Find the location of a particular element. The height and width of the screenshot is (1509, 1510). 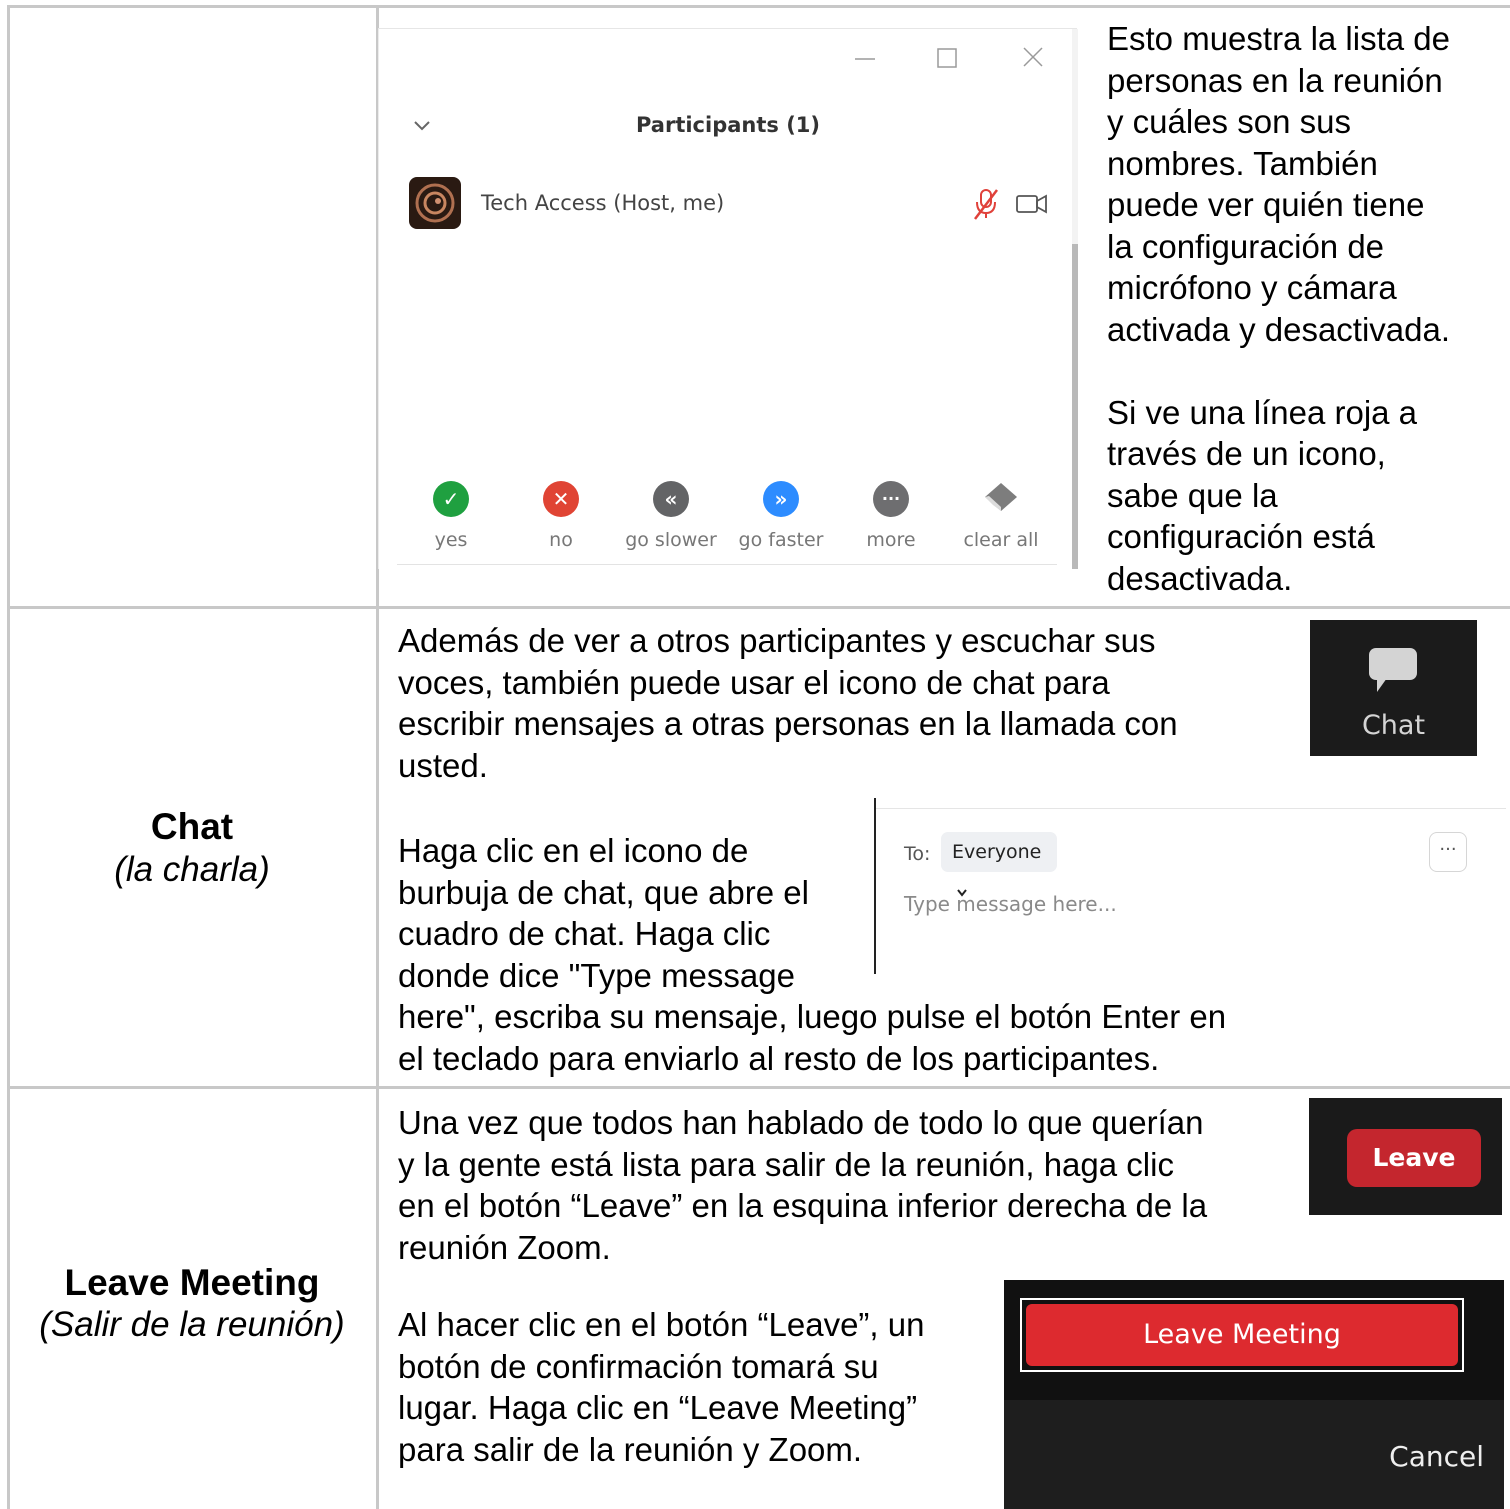

muted-mic-icon is located at coordinates (986, 204).